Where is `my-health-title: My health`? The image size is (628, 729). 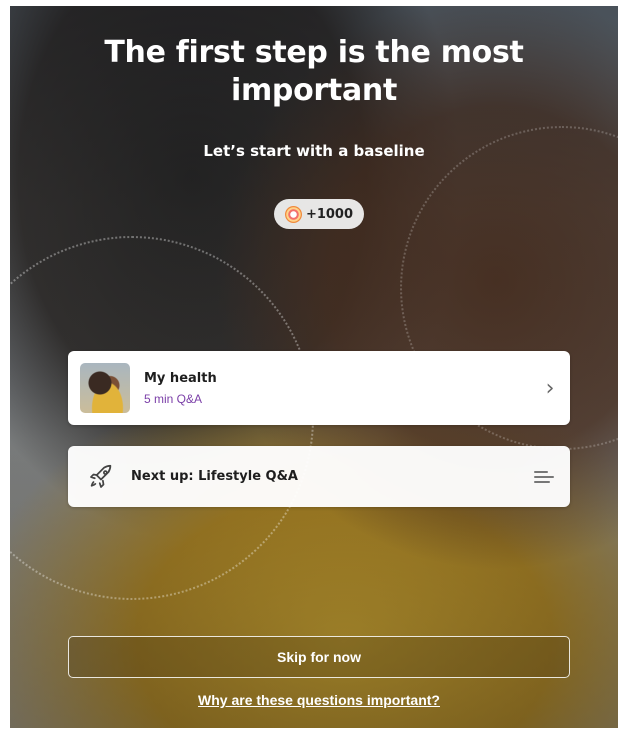
my-health-title: My health is located at coordinates (180, 378).